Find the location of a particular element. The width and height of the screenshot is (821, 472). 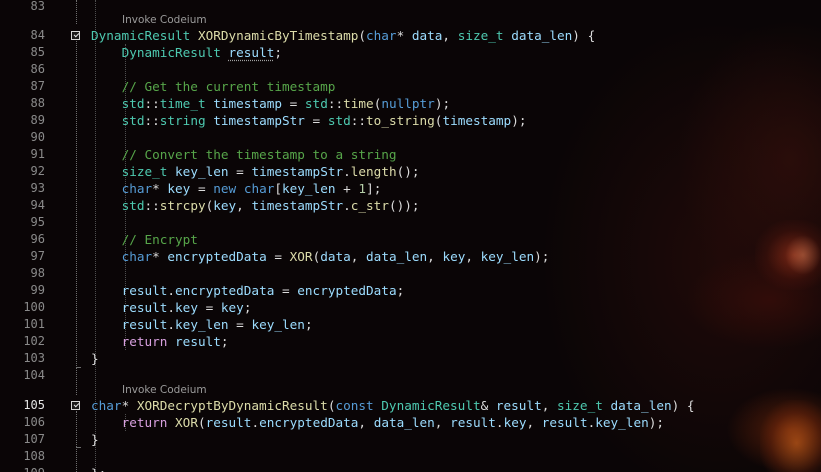

code-token: XORDecryptByDynamicResult is located at coordinates (232, 405).